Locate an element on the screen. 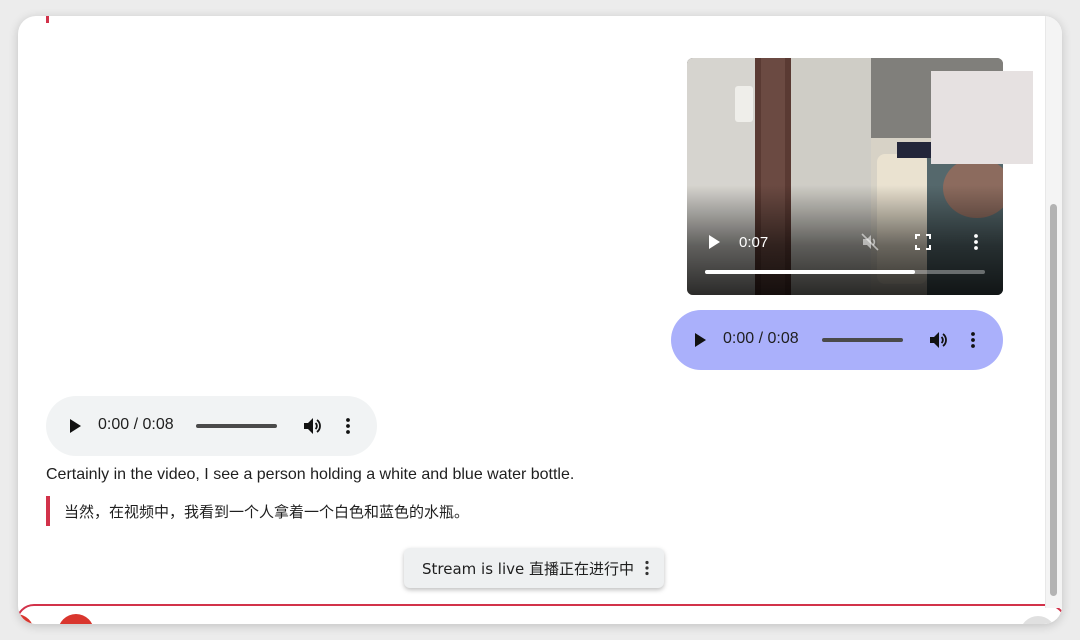 The width and height of the screenshot is (1080, 640). stream-status-chip: Stream is live 直播正在进行中 is located at coordinates (534, 568).